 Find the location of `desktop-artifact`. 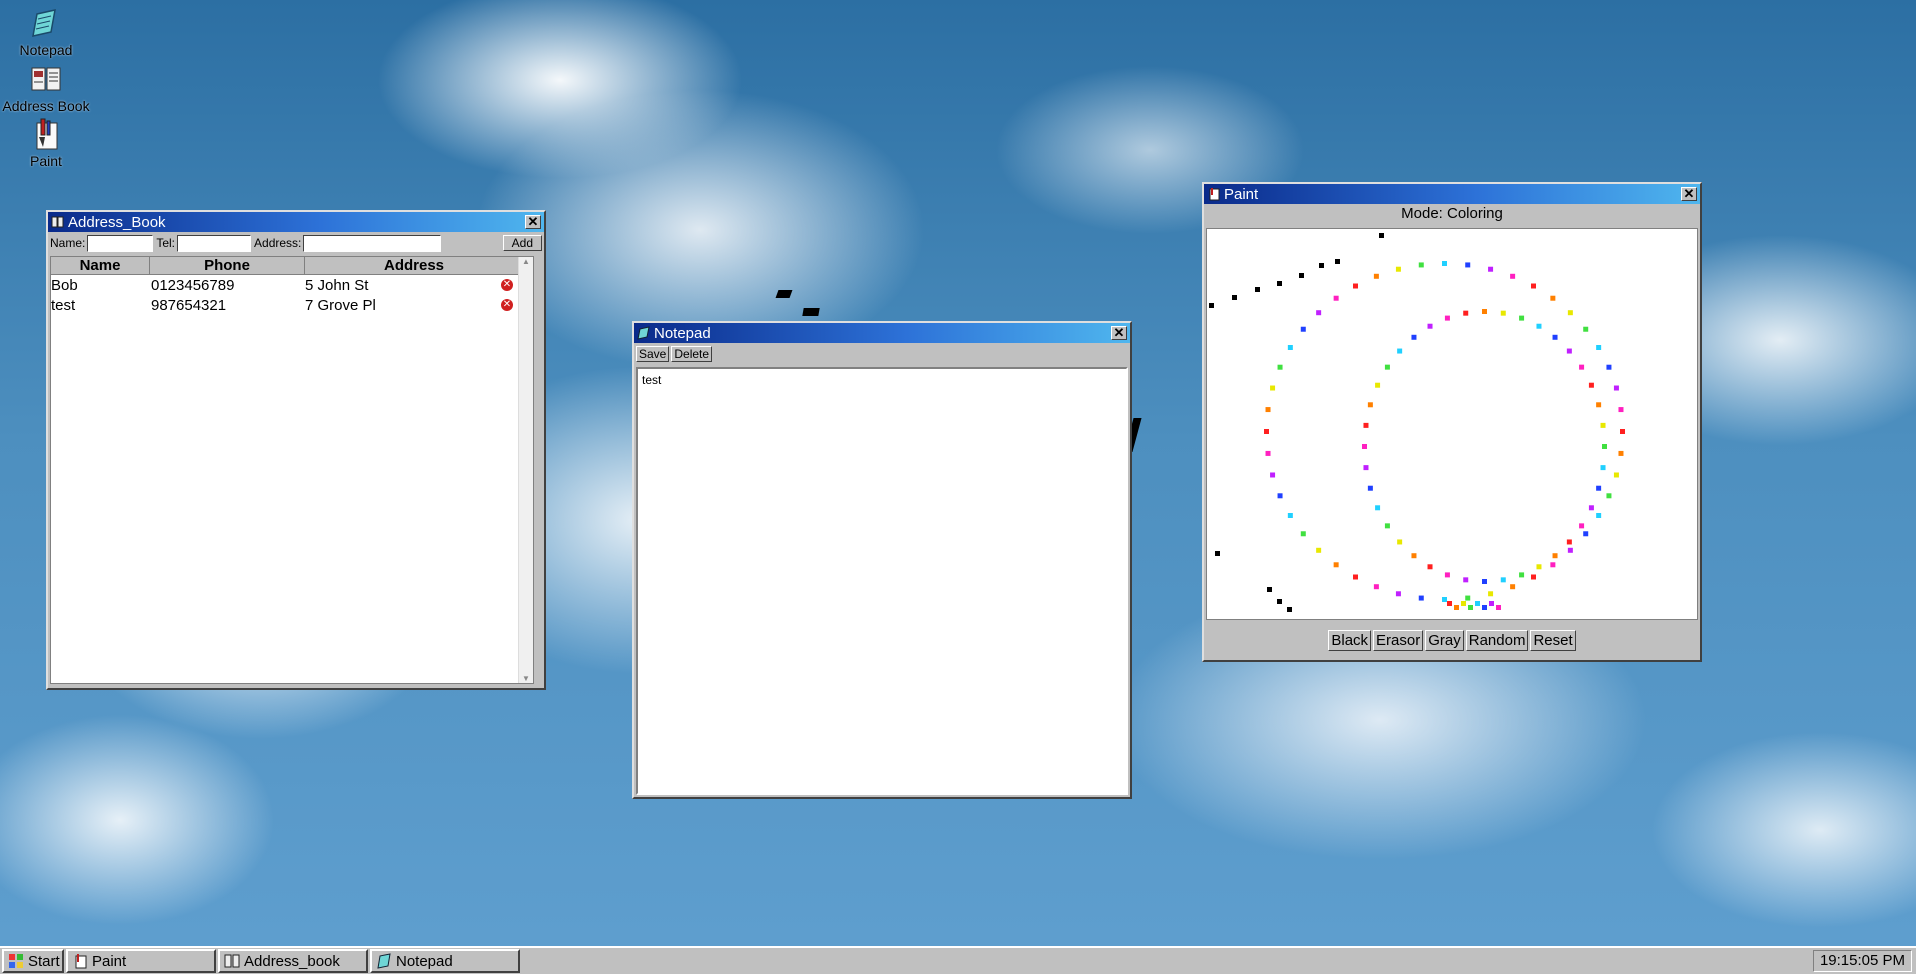

desktop-artifact is located at coordinates (811, 312).